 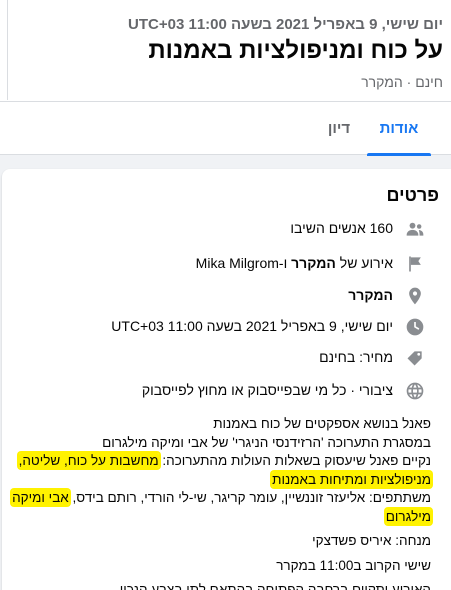 I want to click on host-page-link: המקרר, so click(x=313, y=263).